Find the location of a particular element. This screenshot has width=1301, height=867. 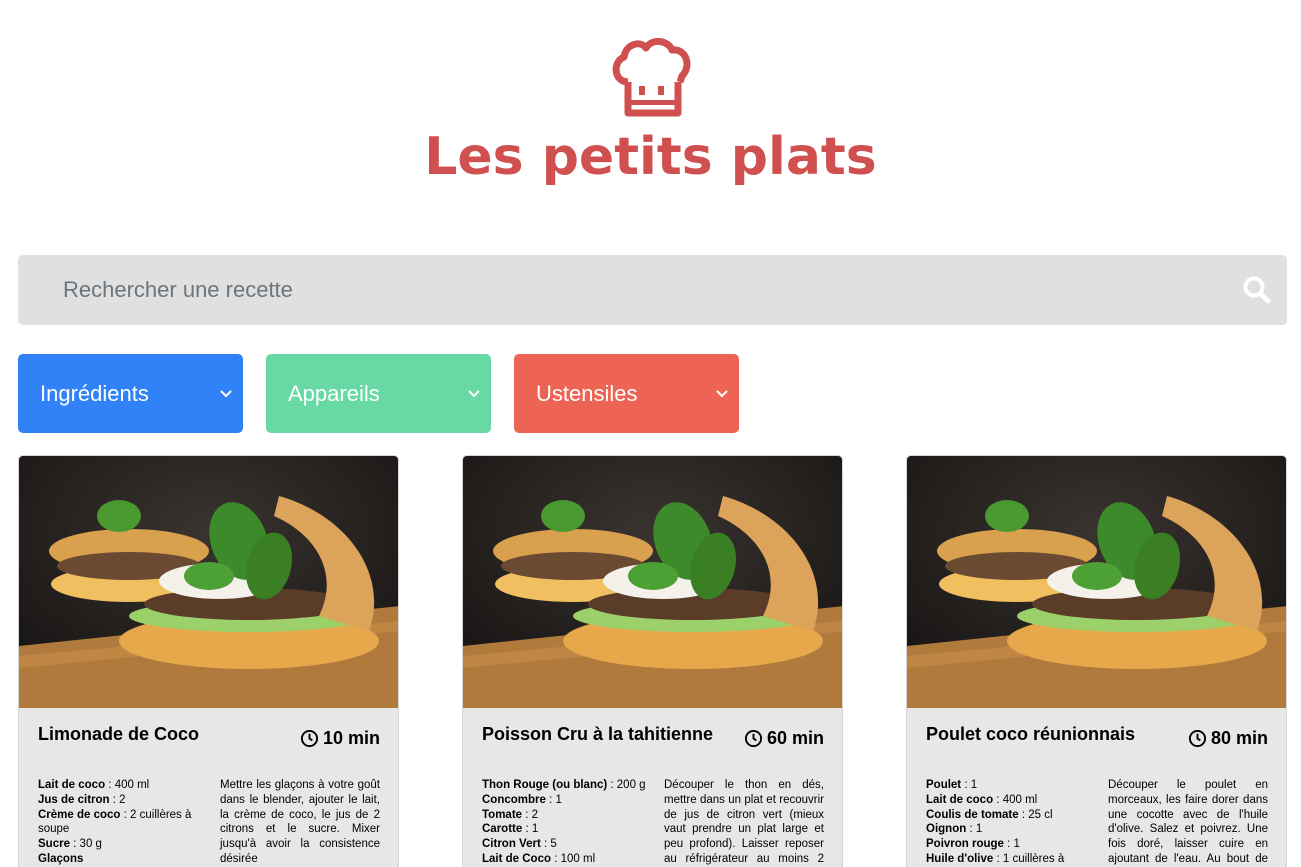

recipe-title: Limonade de Coco is located at coordinates (119, 734).